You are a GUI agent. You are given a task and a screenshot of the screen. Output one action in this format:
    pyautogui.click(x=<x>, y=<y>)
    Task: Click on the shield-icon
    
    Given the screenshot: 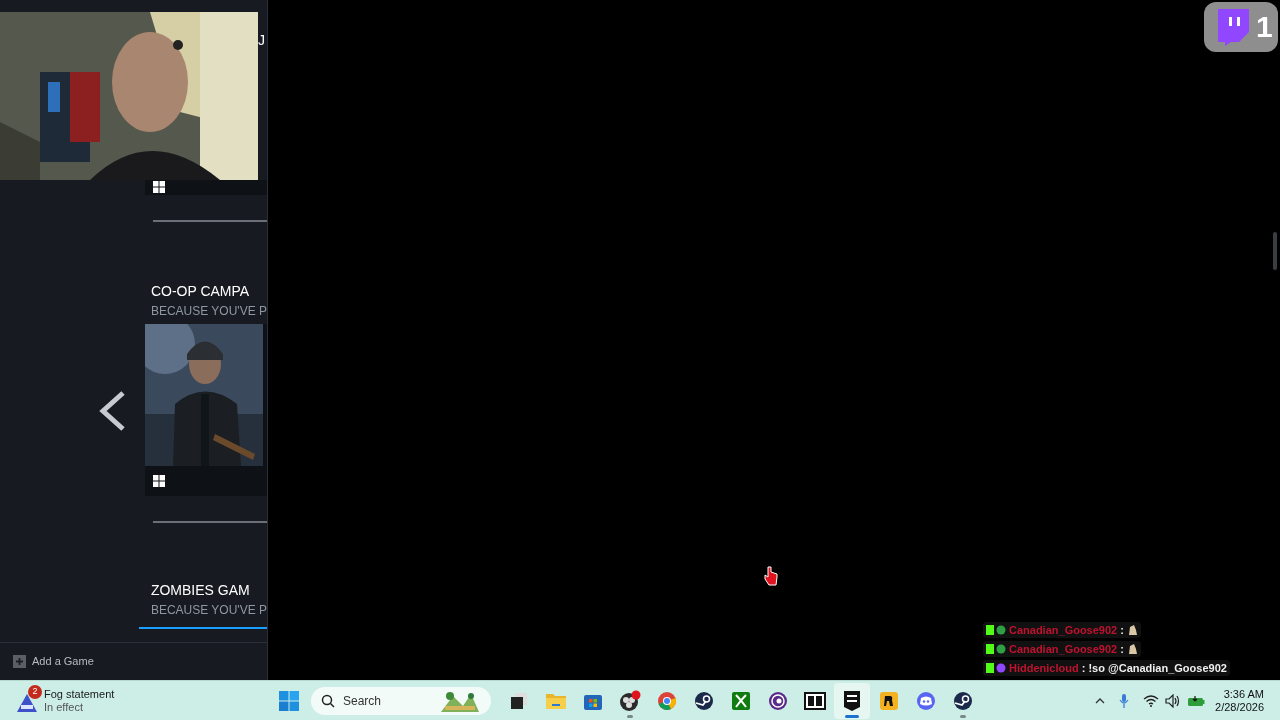 What is the action you would take?
    pyautogui.click(x=852, y=700)
    